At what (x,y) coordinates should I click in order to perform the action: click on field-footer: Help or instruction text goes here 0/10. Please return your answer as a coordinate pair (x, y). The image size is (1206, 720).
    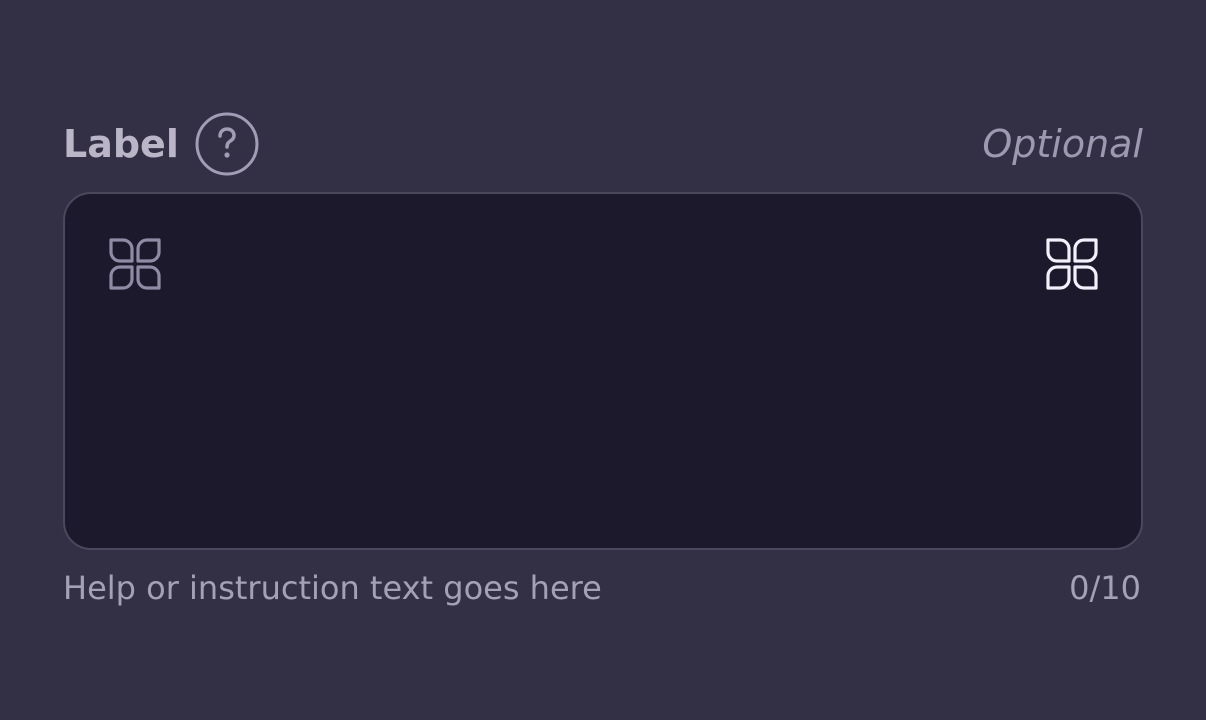
    Looking at the image, I should click on (603, 588).